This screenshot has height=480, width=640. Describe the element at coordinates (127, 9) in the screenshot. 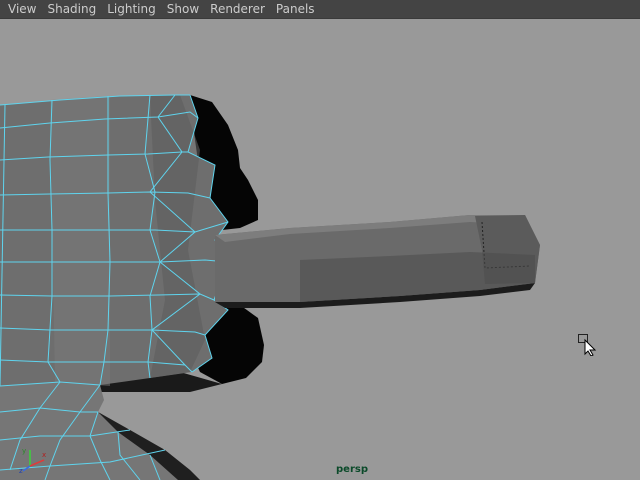

I see `menu-lighting: Lighting` at that location.